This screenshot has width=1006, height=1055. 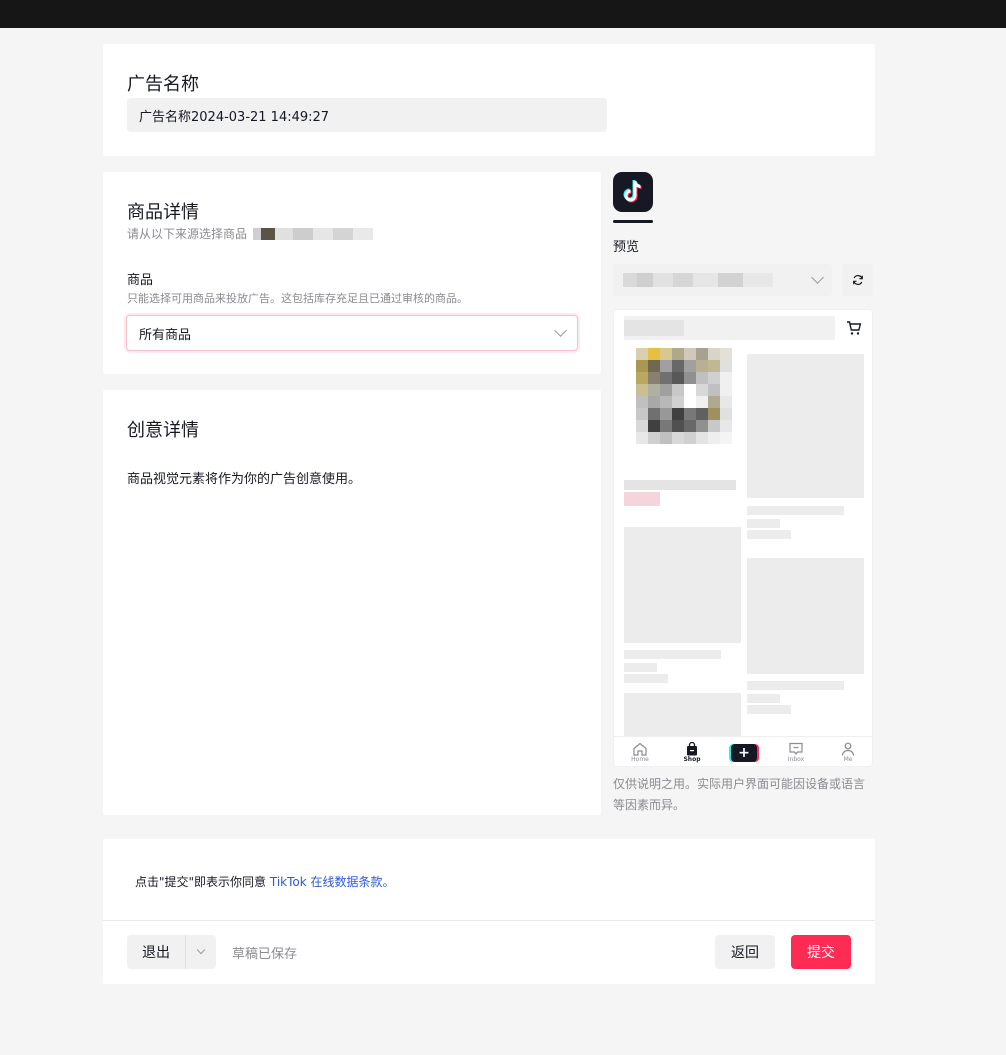 What do you see at coordinates (489, 920) in the screenshot?
I see `footer-divider` at bounding box center [489, 920].